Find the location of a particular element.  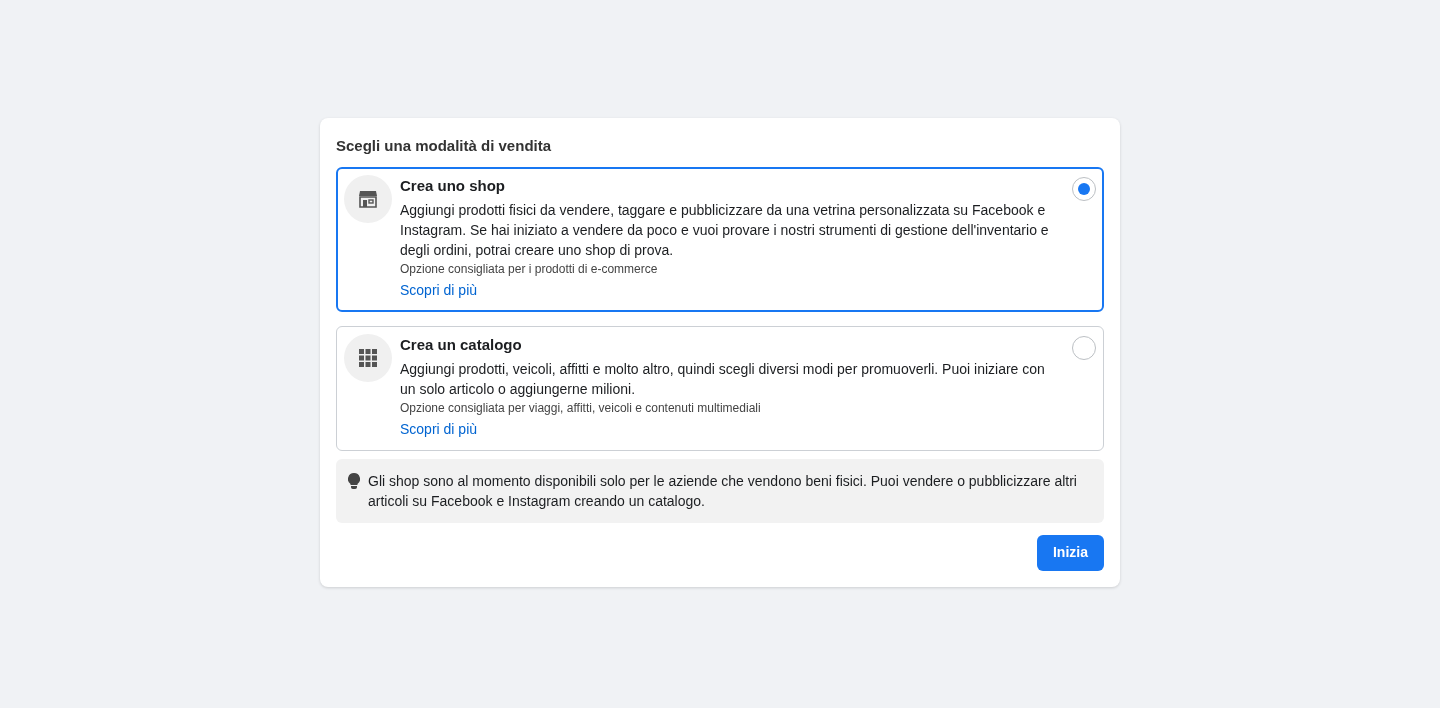

option-description: Aggiungi prodotti fisici da vendere, taggare e pubblicizzare da una vetrina personalizzata su Facebook e Instagram. Se hai iniziato a vendere da poco e vuoi provare i nostri strumenti di gestione dell'inventario e degli ordini, potrai creare uno shop di prova. is located at coordinates (725, 230).